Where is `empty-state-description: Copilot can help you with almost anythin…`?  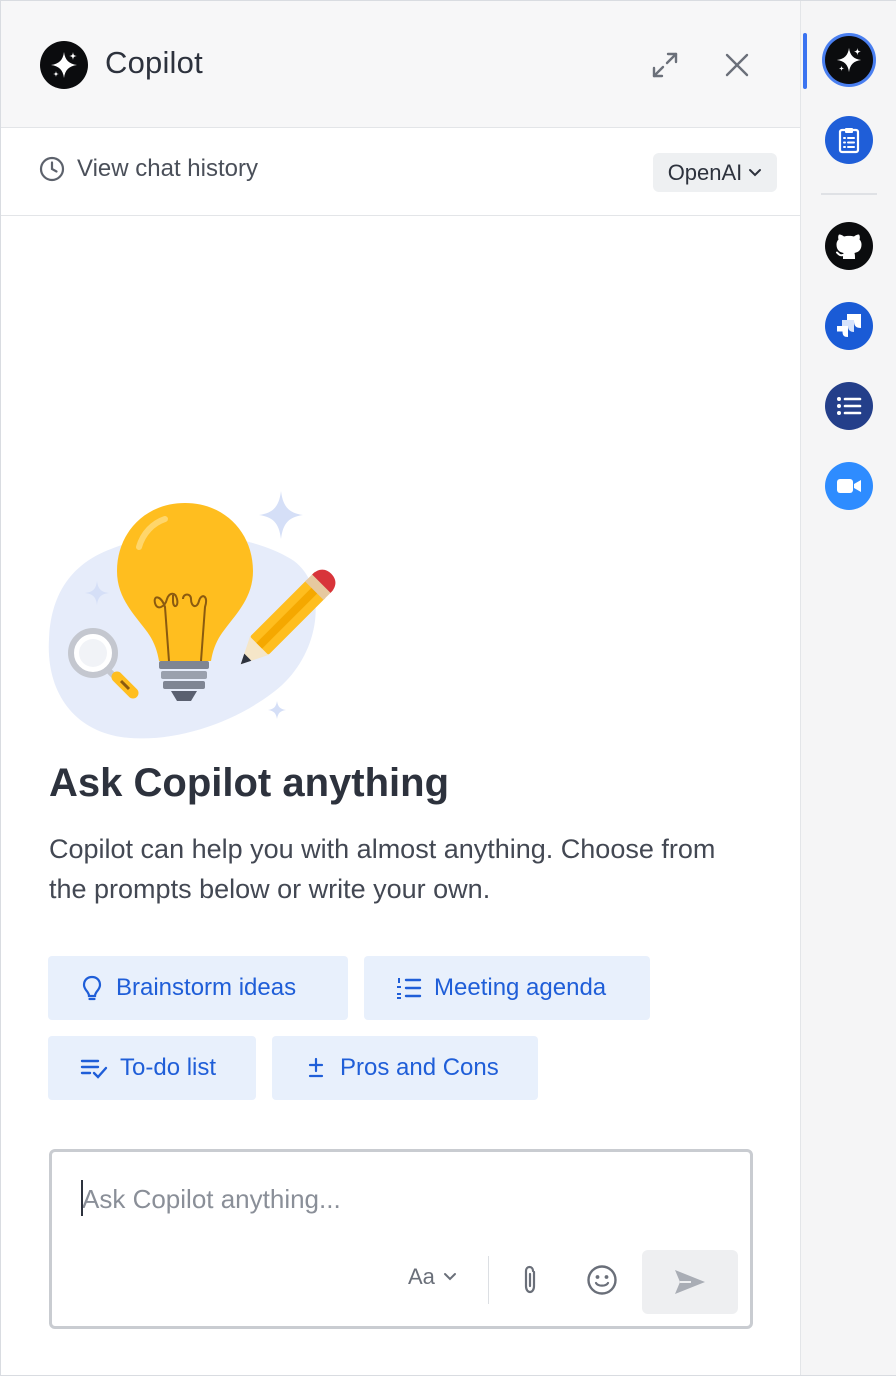
empty-state-description: Copilot can help you with almost anythin… is located at coordinates (382, 869).